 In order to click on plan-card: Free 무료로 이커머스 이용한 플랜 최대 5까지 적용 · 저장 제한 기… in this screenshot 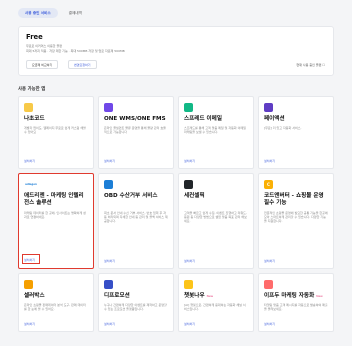, I will do `click(176, 51)`.